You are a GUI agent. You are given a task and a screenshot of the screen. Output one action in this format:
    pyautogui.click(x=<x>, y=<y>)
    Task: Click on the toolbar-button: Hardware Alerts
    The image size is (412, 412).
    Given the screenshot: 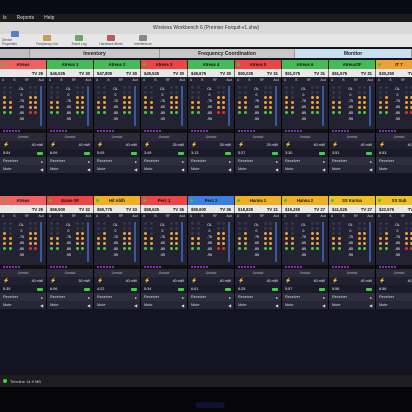 What is the action you would take?
    pyautogui.click(x=111, y=40)
    